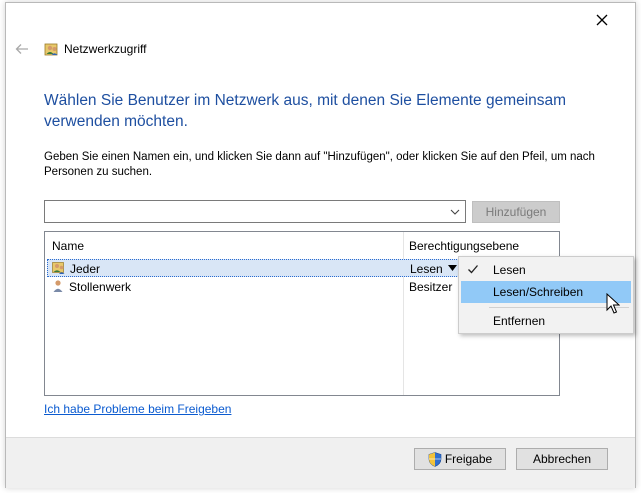 The height and width of the screenshot is (493, 641). What do you see at coordinates (562, 459) in the screenshot?
I see `cancel-button: Abbrechen` at bounding box center [562, 459].